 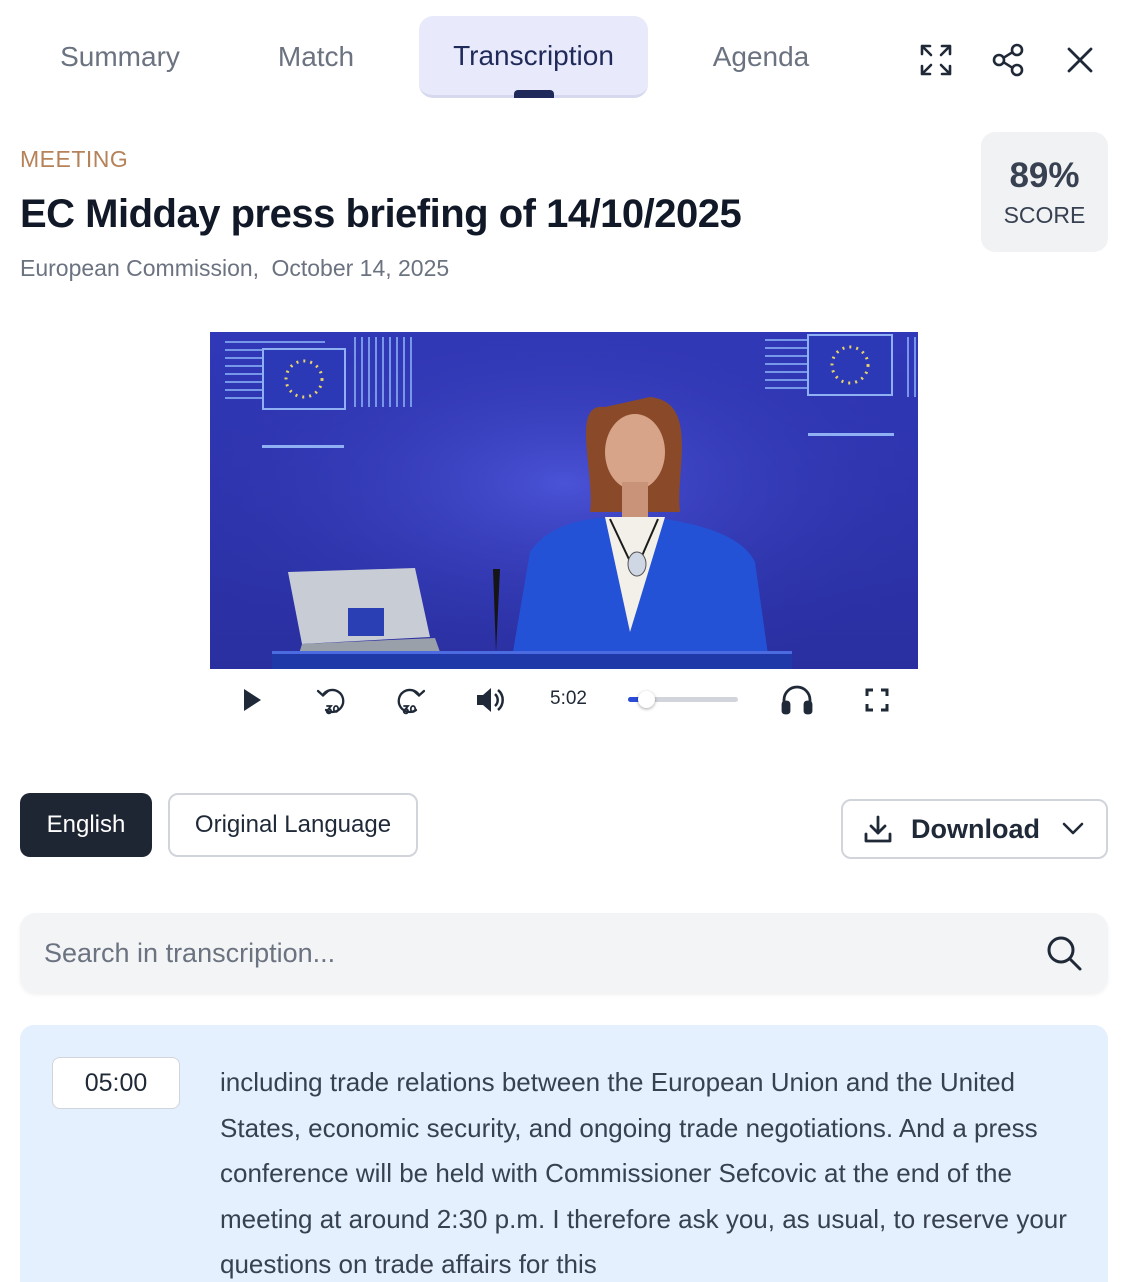 I want to click on rewind-30-icon, so click(x=332, y=700).